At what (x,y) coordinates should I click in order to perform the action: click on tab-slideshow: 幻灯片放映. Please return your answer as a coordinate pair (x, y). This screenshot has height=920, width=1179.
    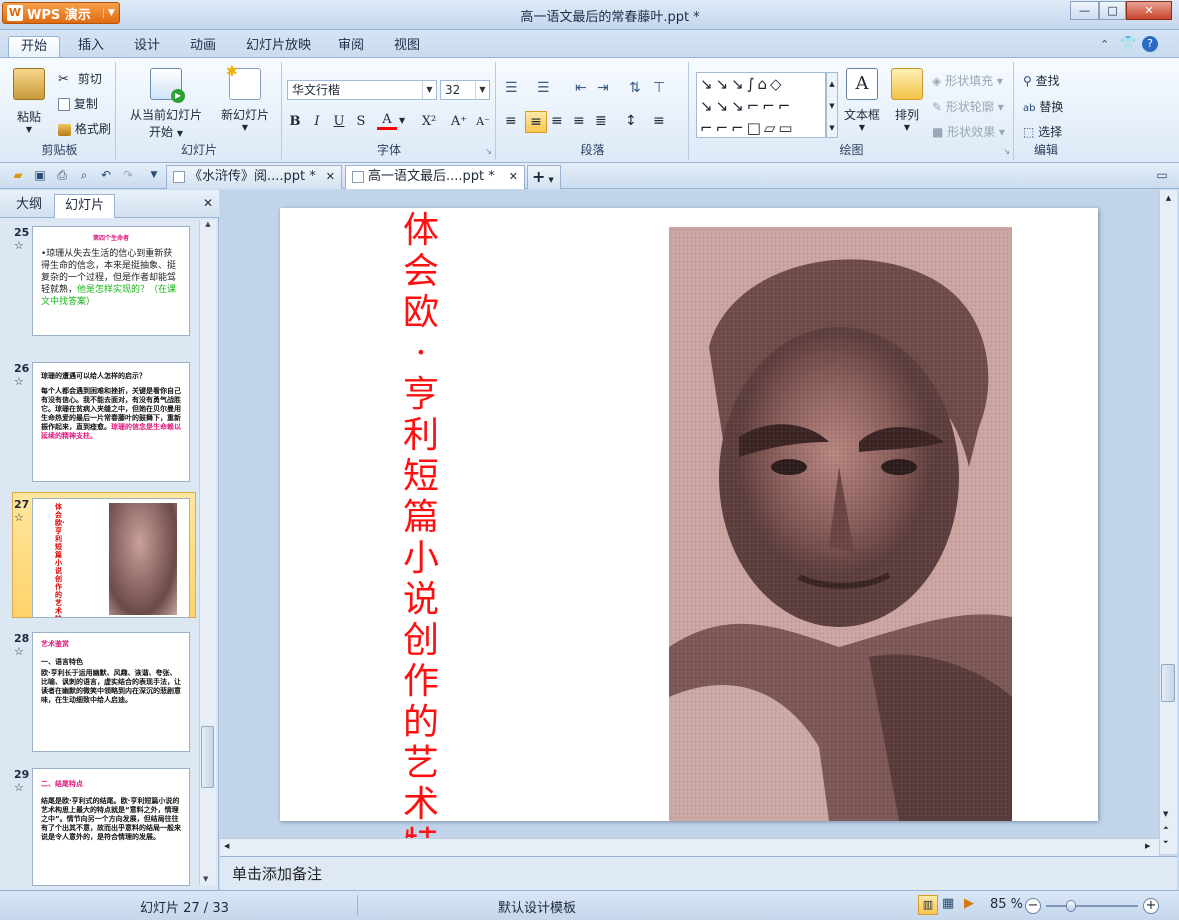
    Looking at the image, I should click on (278, 47).